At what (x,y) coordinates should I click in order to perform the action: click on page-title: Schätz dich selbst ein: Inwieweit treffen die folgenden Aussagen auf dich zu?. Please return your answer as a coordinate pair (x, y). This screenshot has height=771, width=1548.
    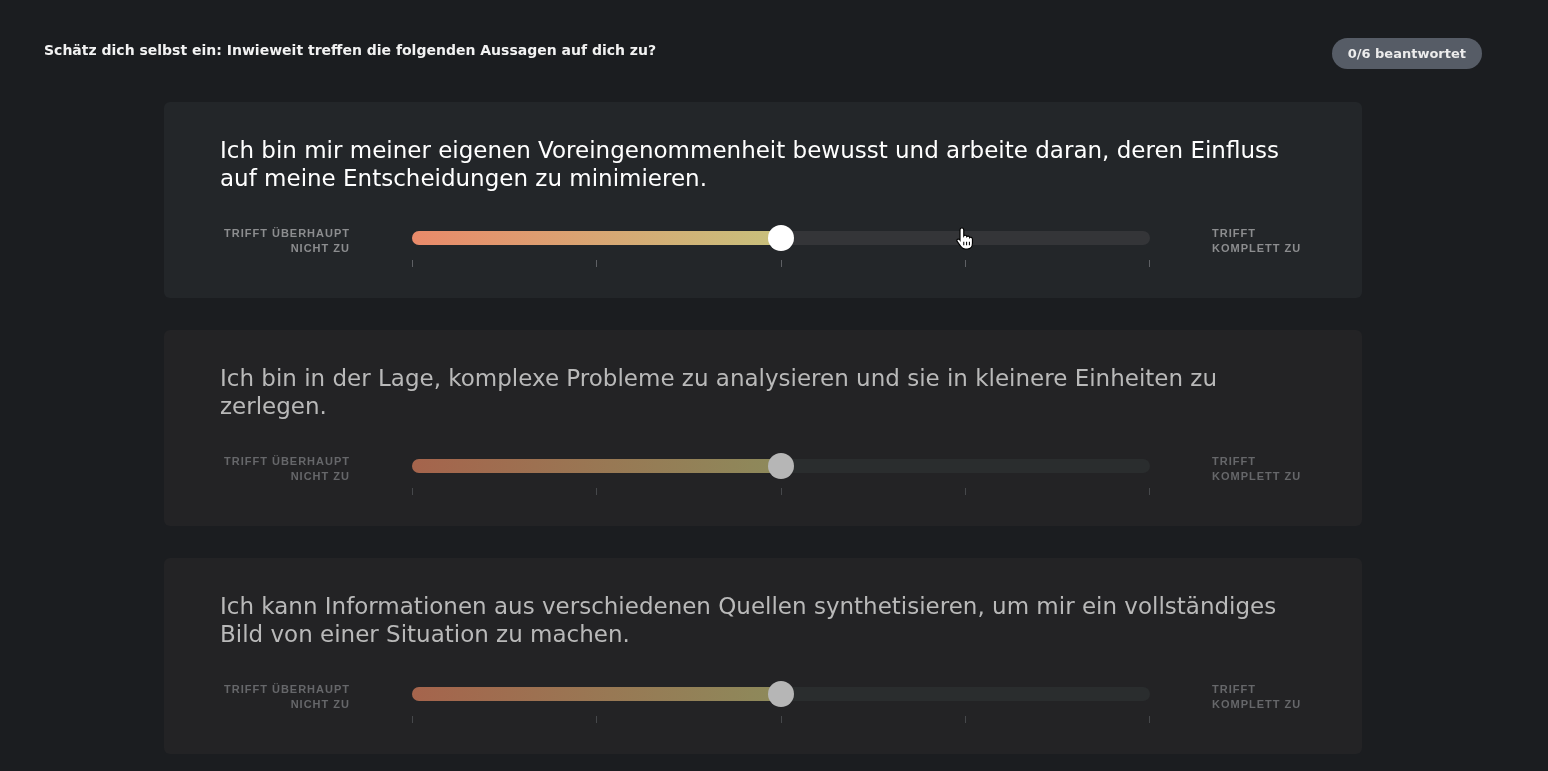
    Looking at the image, I should click on (350, 50).